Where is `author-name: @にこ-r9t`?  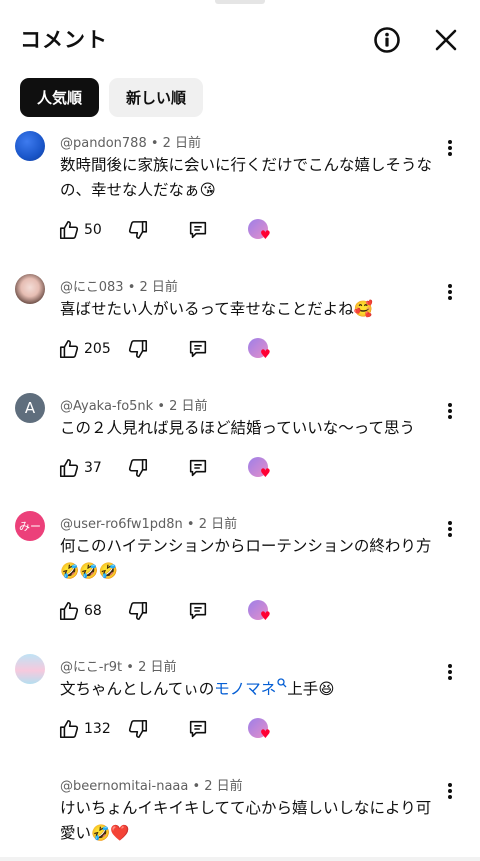 author-name: @にこ-r9t is located at coordinates (91, 667).